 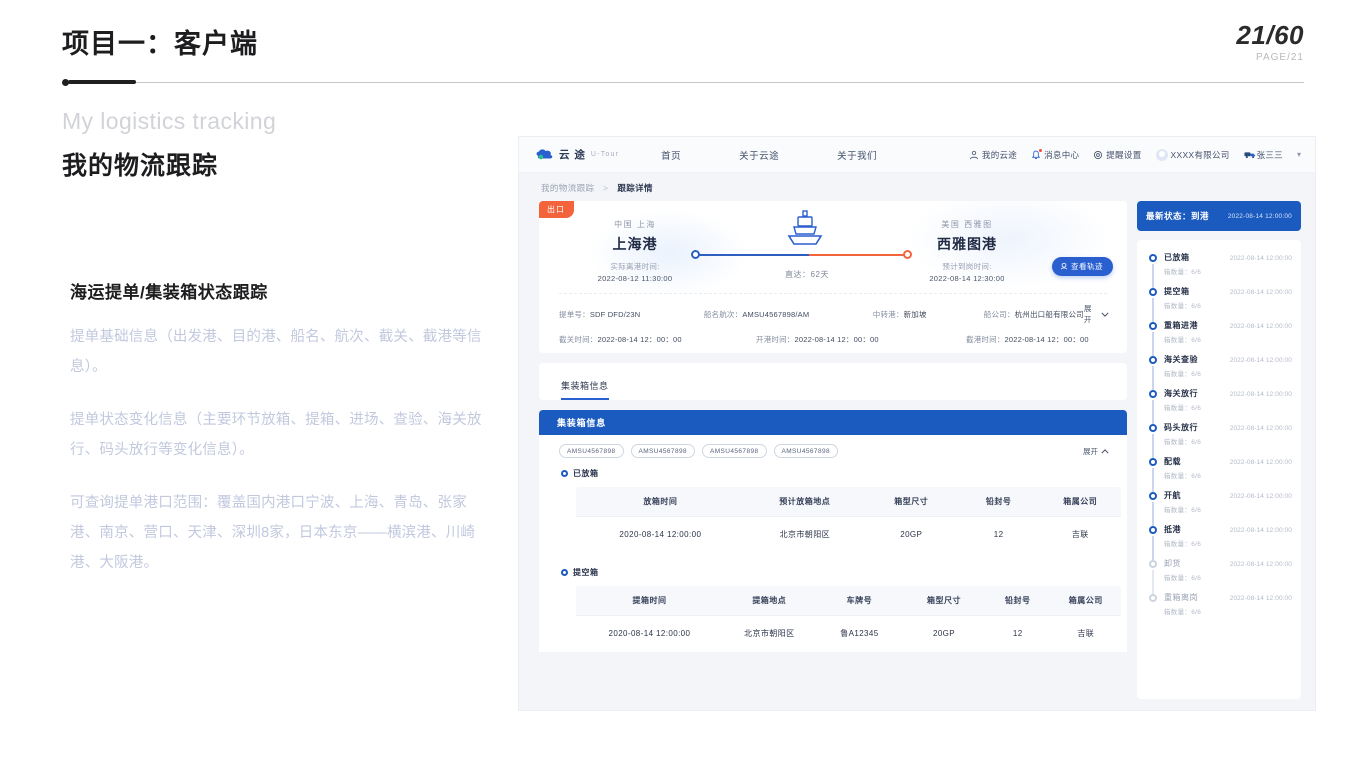 I want to click on nav-reminder-settings-label: 提醒设置, so click(x=1124, y=154).